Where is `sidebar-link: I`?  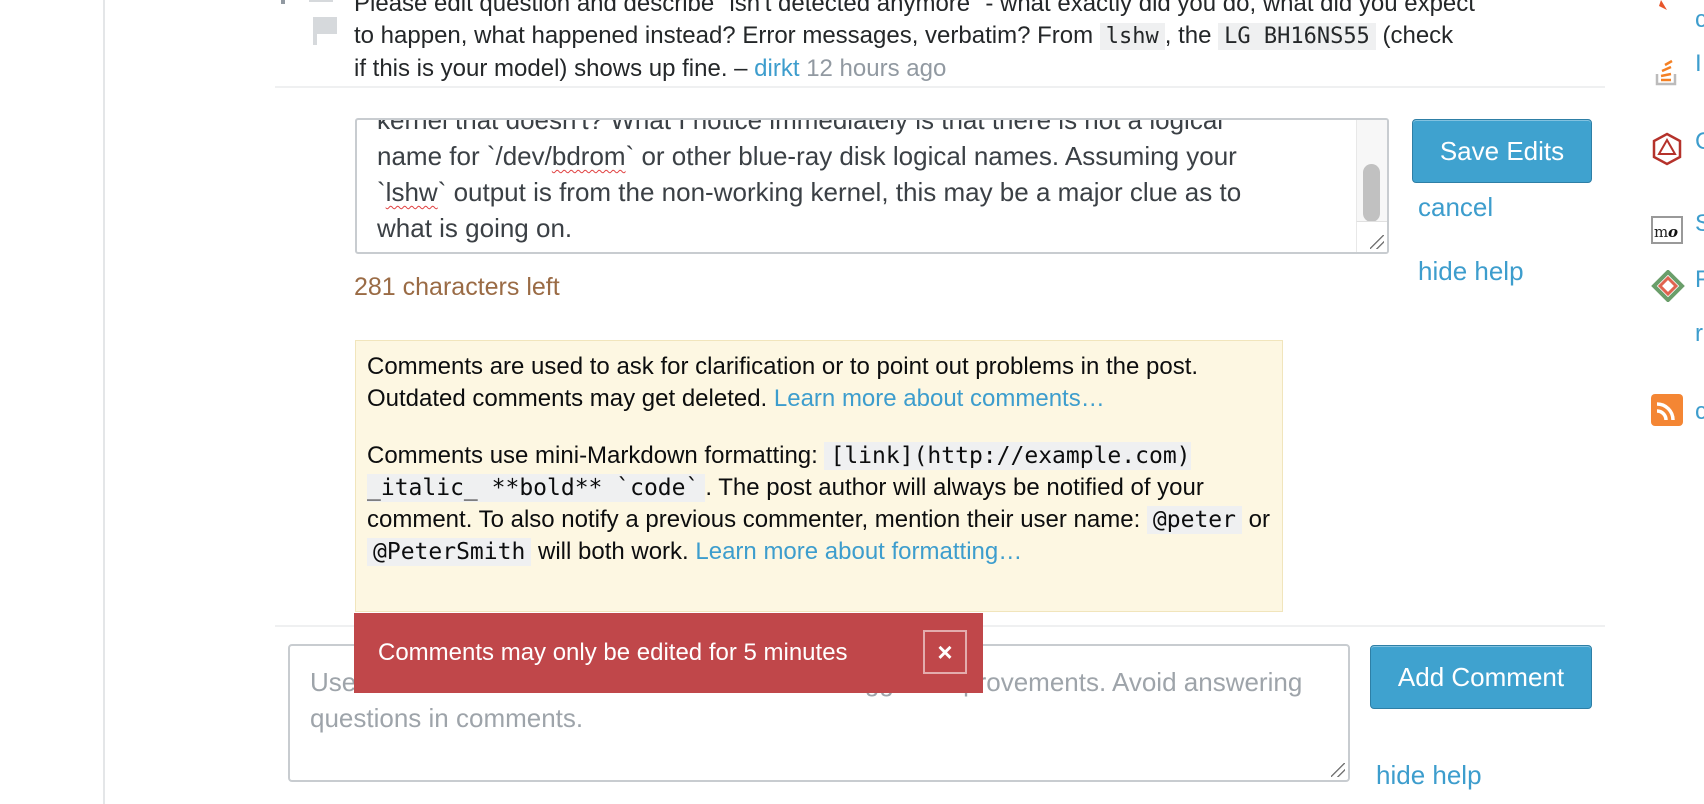
sidebar-link: I is located at coordinates (1698, 64).